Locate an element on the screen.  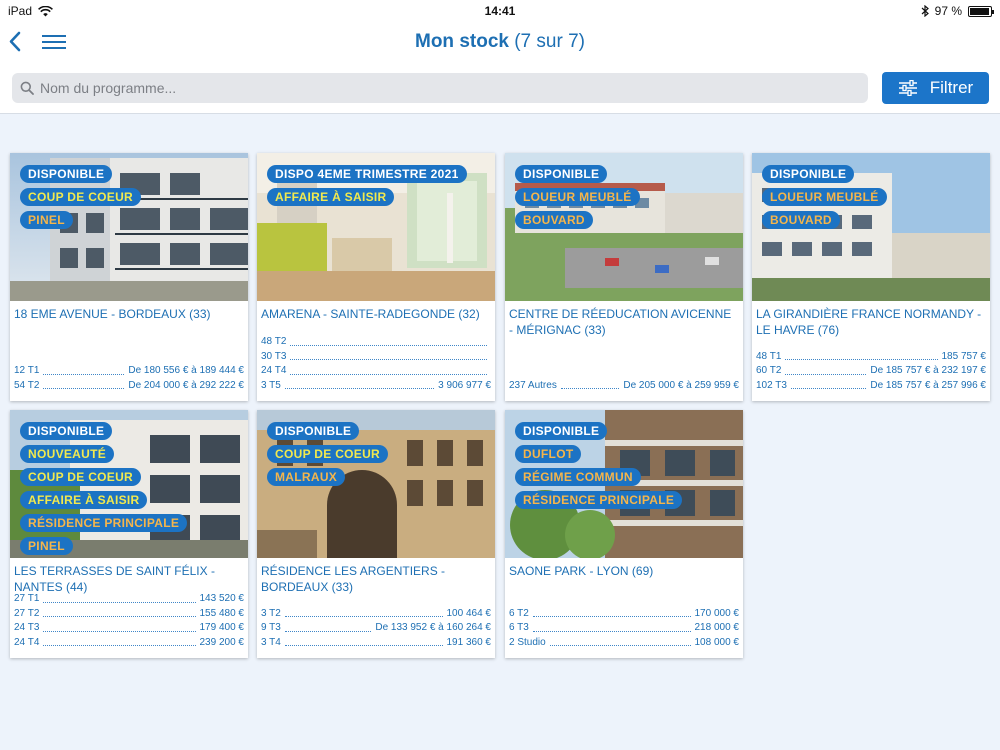
page-title-count: (7 sur 7) is located at coordinates (549, 41).